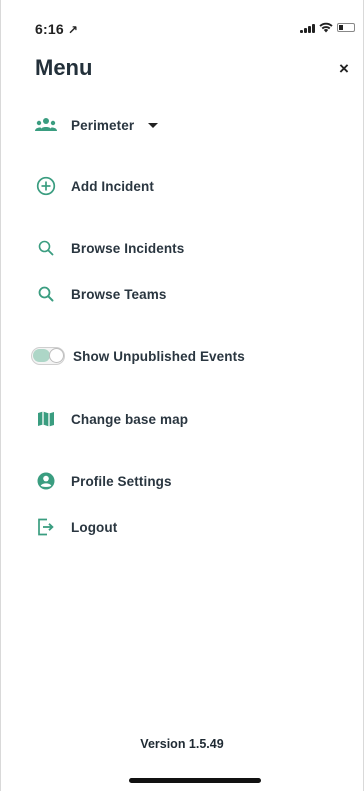  What do you see at coordinates (195, 780) in the screenshot?
I see `home-indicator` at bounding box center [195, 780].